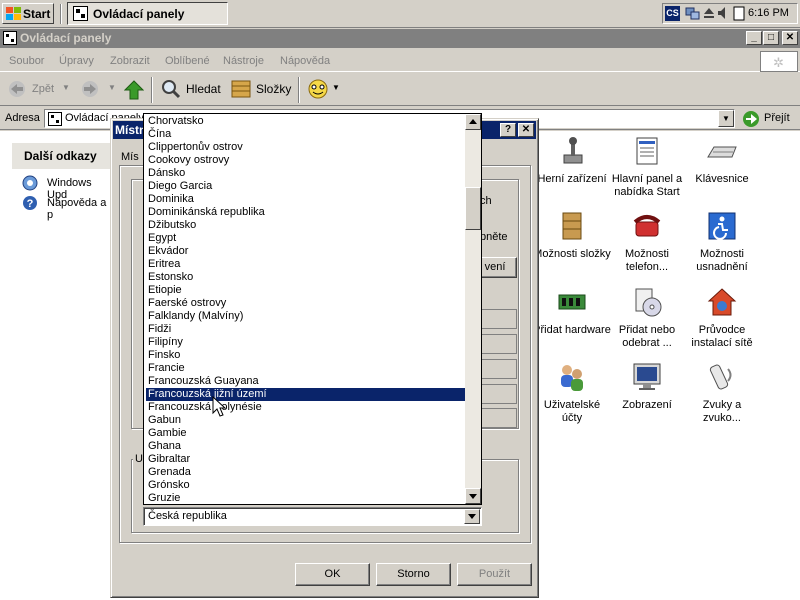 The image size is (800, 600). I want to click on cp-item-network-setup: Průvodce instalací sítě, so click(722, 318).